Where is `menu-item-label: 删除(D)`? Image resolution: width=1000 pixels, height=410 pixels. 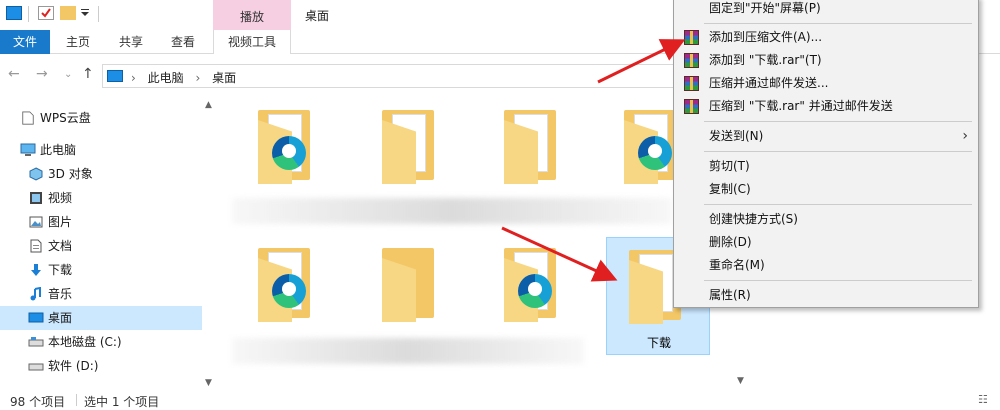
menu-item-label: 删除(D) is located at coordinates (730, 242).